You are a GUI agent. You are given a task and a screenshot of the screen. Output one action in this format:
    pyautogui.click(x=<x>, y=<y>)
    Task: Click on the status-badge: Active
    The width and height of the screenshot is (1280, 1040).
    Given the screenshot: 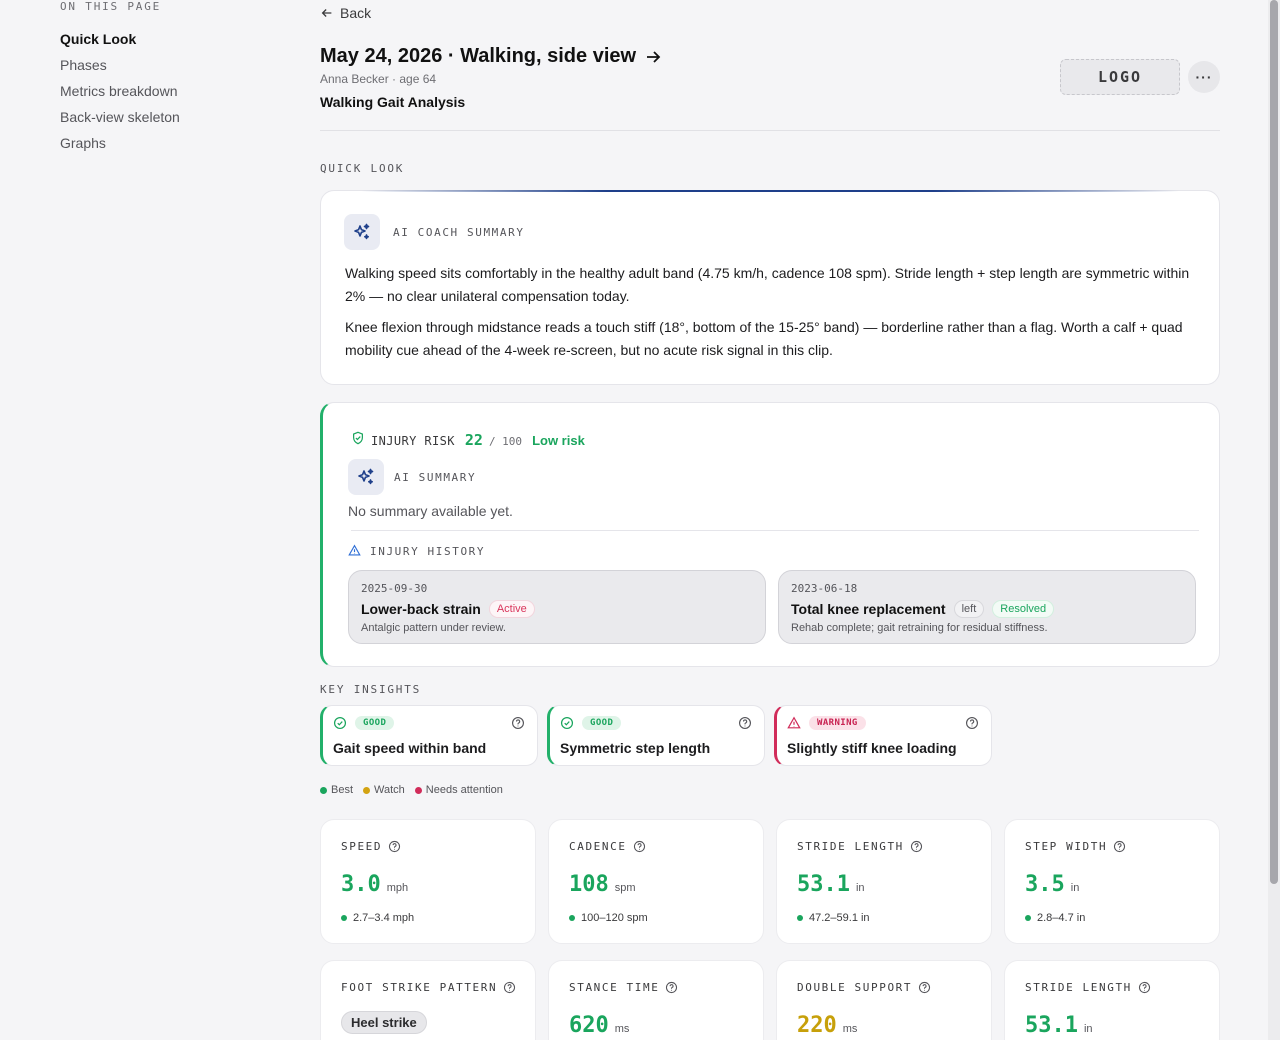 What is the action you would take?
    pyautogui.click(x=511, y=609)
    